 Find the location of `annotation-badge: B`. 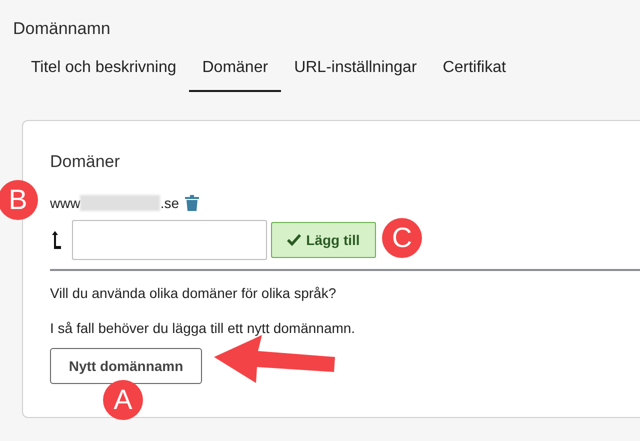

annotation-badge: B is located at coordinates (19, 200).